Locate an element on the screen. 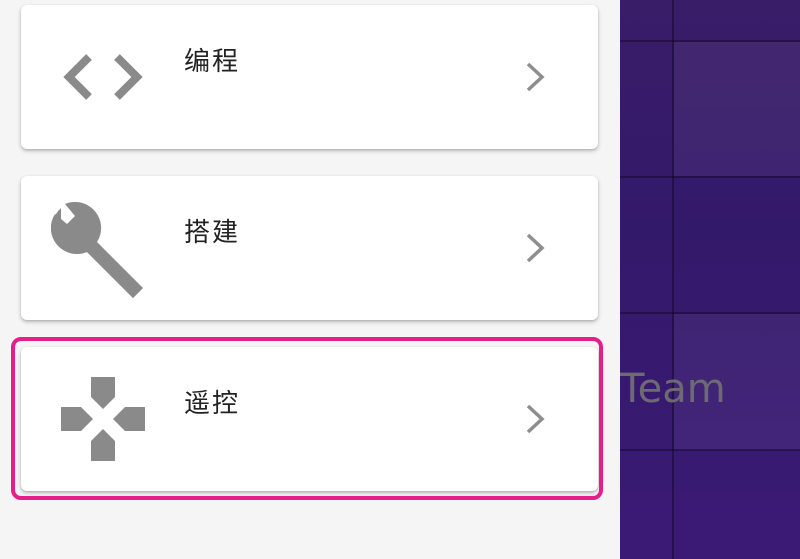  menu-item-label: 搭建 is located at coordinates (212, 233).